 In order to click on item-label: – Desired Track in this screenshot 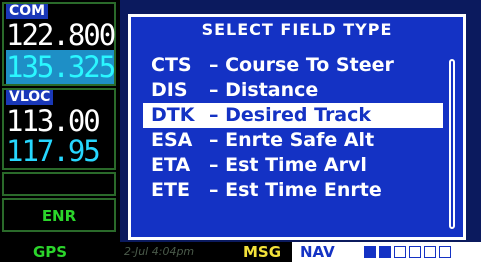, I will do `click(290, 115)`.